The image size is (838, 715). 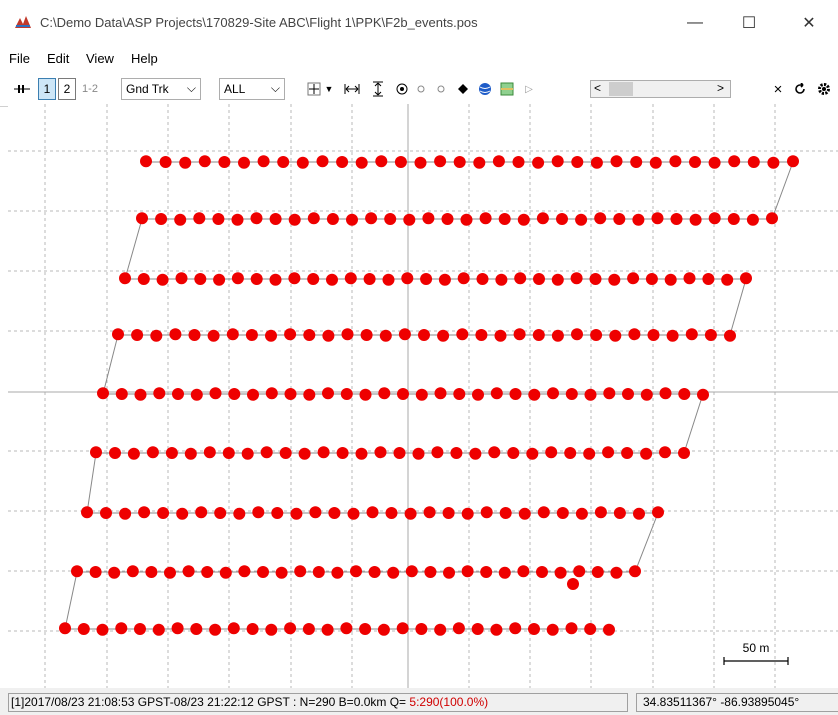 What do you see at coordinates (695, 23) in the screenshot?
I see `minimize-button: —` at bounding box center [695, 23].